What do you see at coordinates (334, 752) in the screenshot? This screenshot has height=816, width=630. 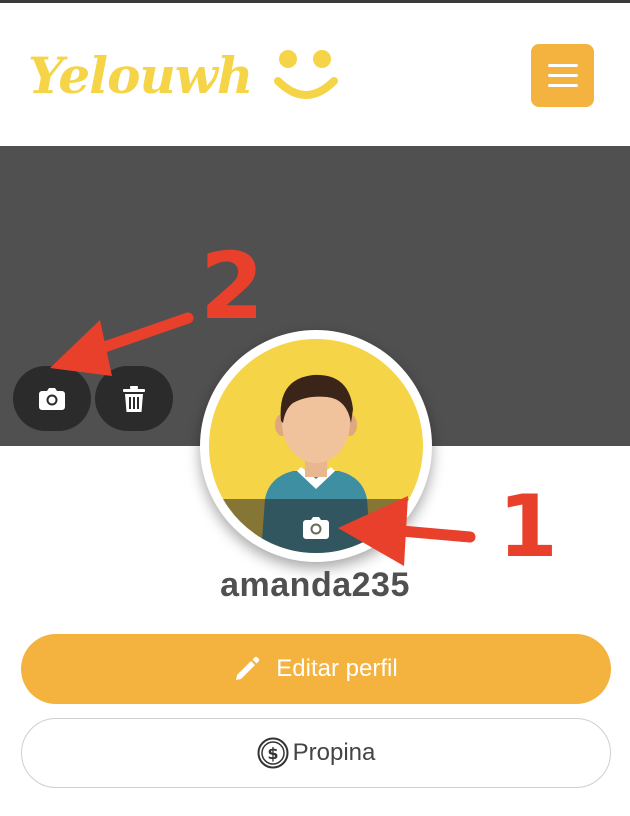 I see `tip-label: Propina` at bounding box center [334, 752].